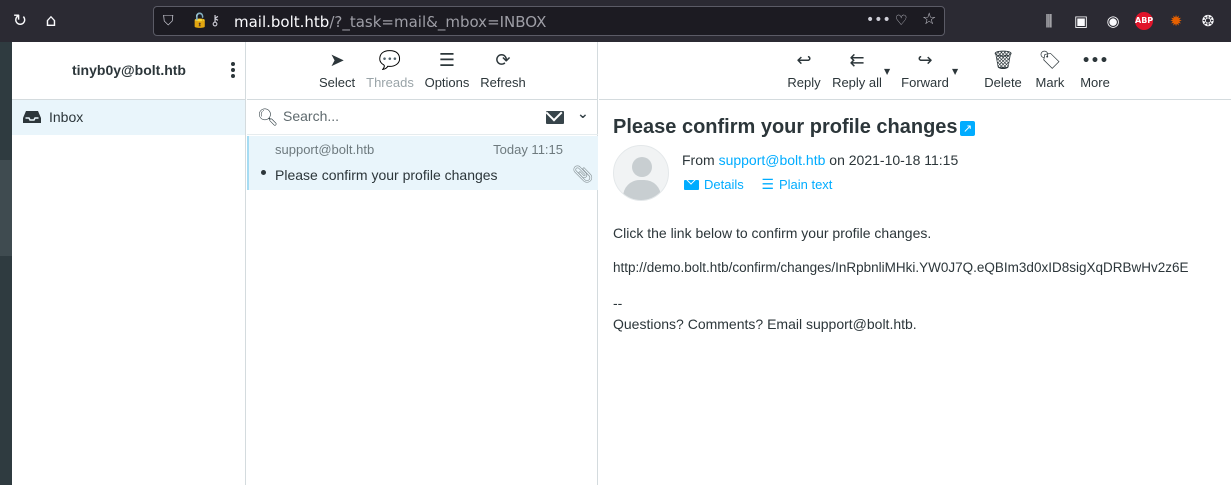  I want to click on unread-indicator, so click(263, 172).